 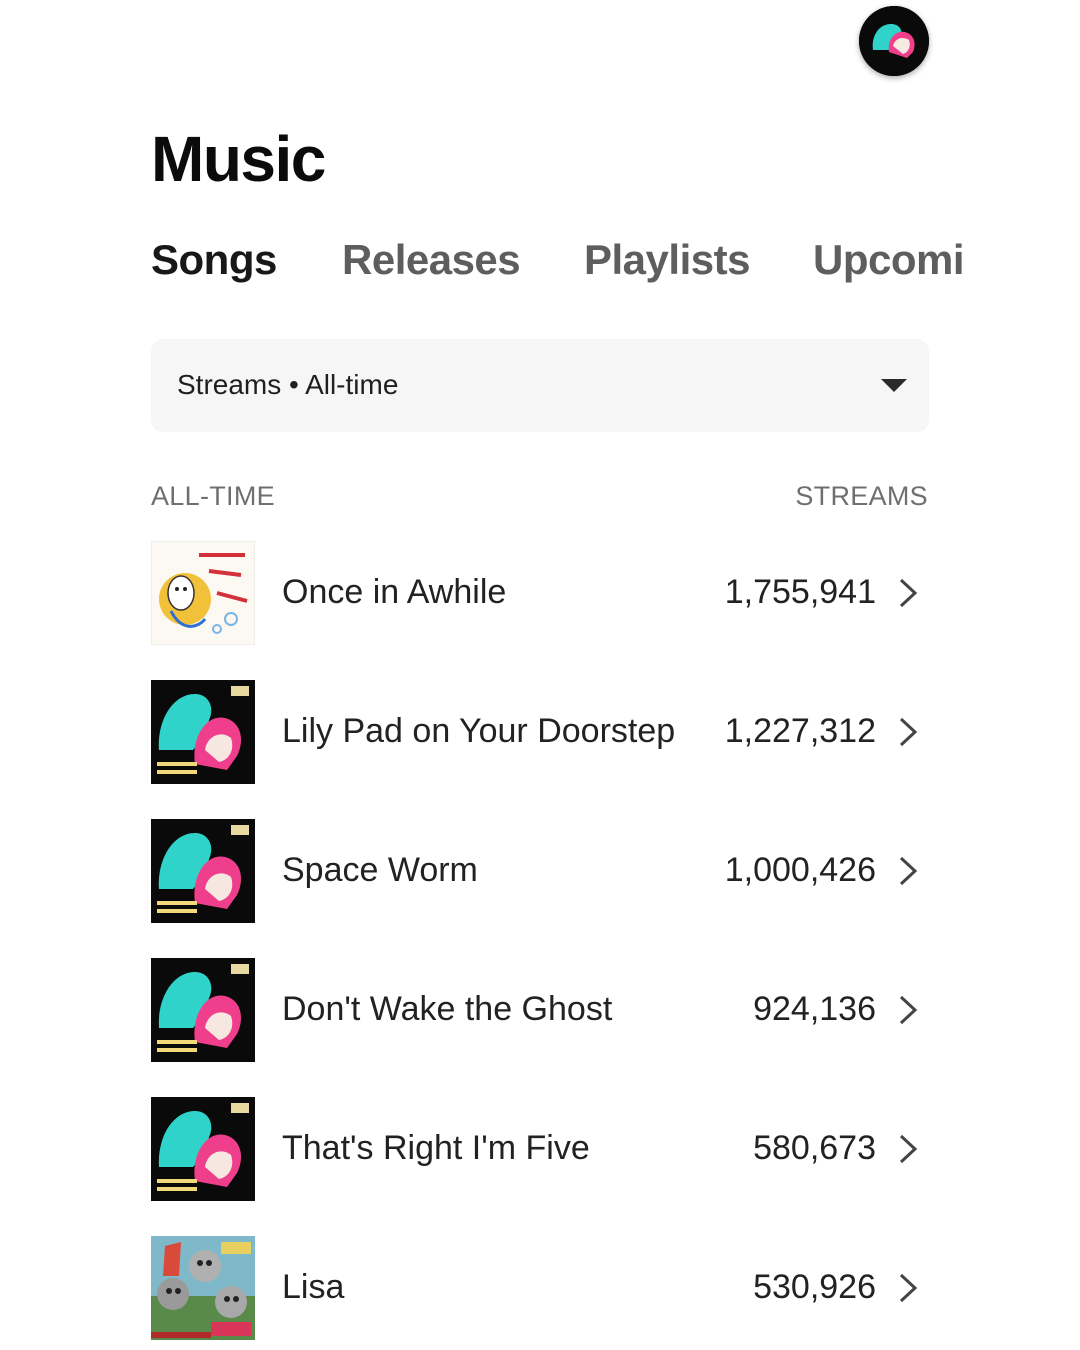 I want to click on song-title: Space Worm, so click(x=380, y=870).